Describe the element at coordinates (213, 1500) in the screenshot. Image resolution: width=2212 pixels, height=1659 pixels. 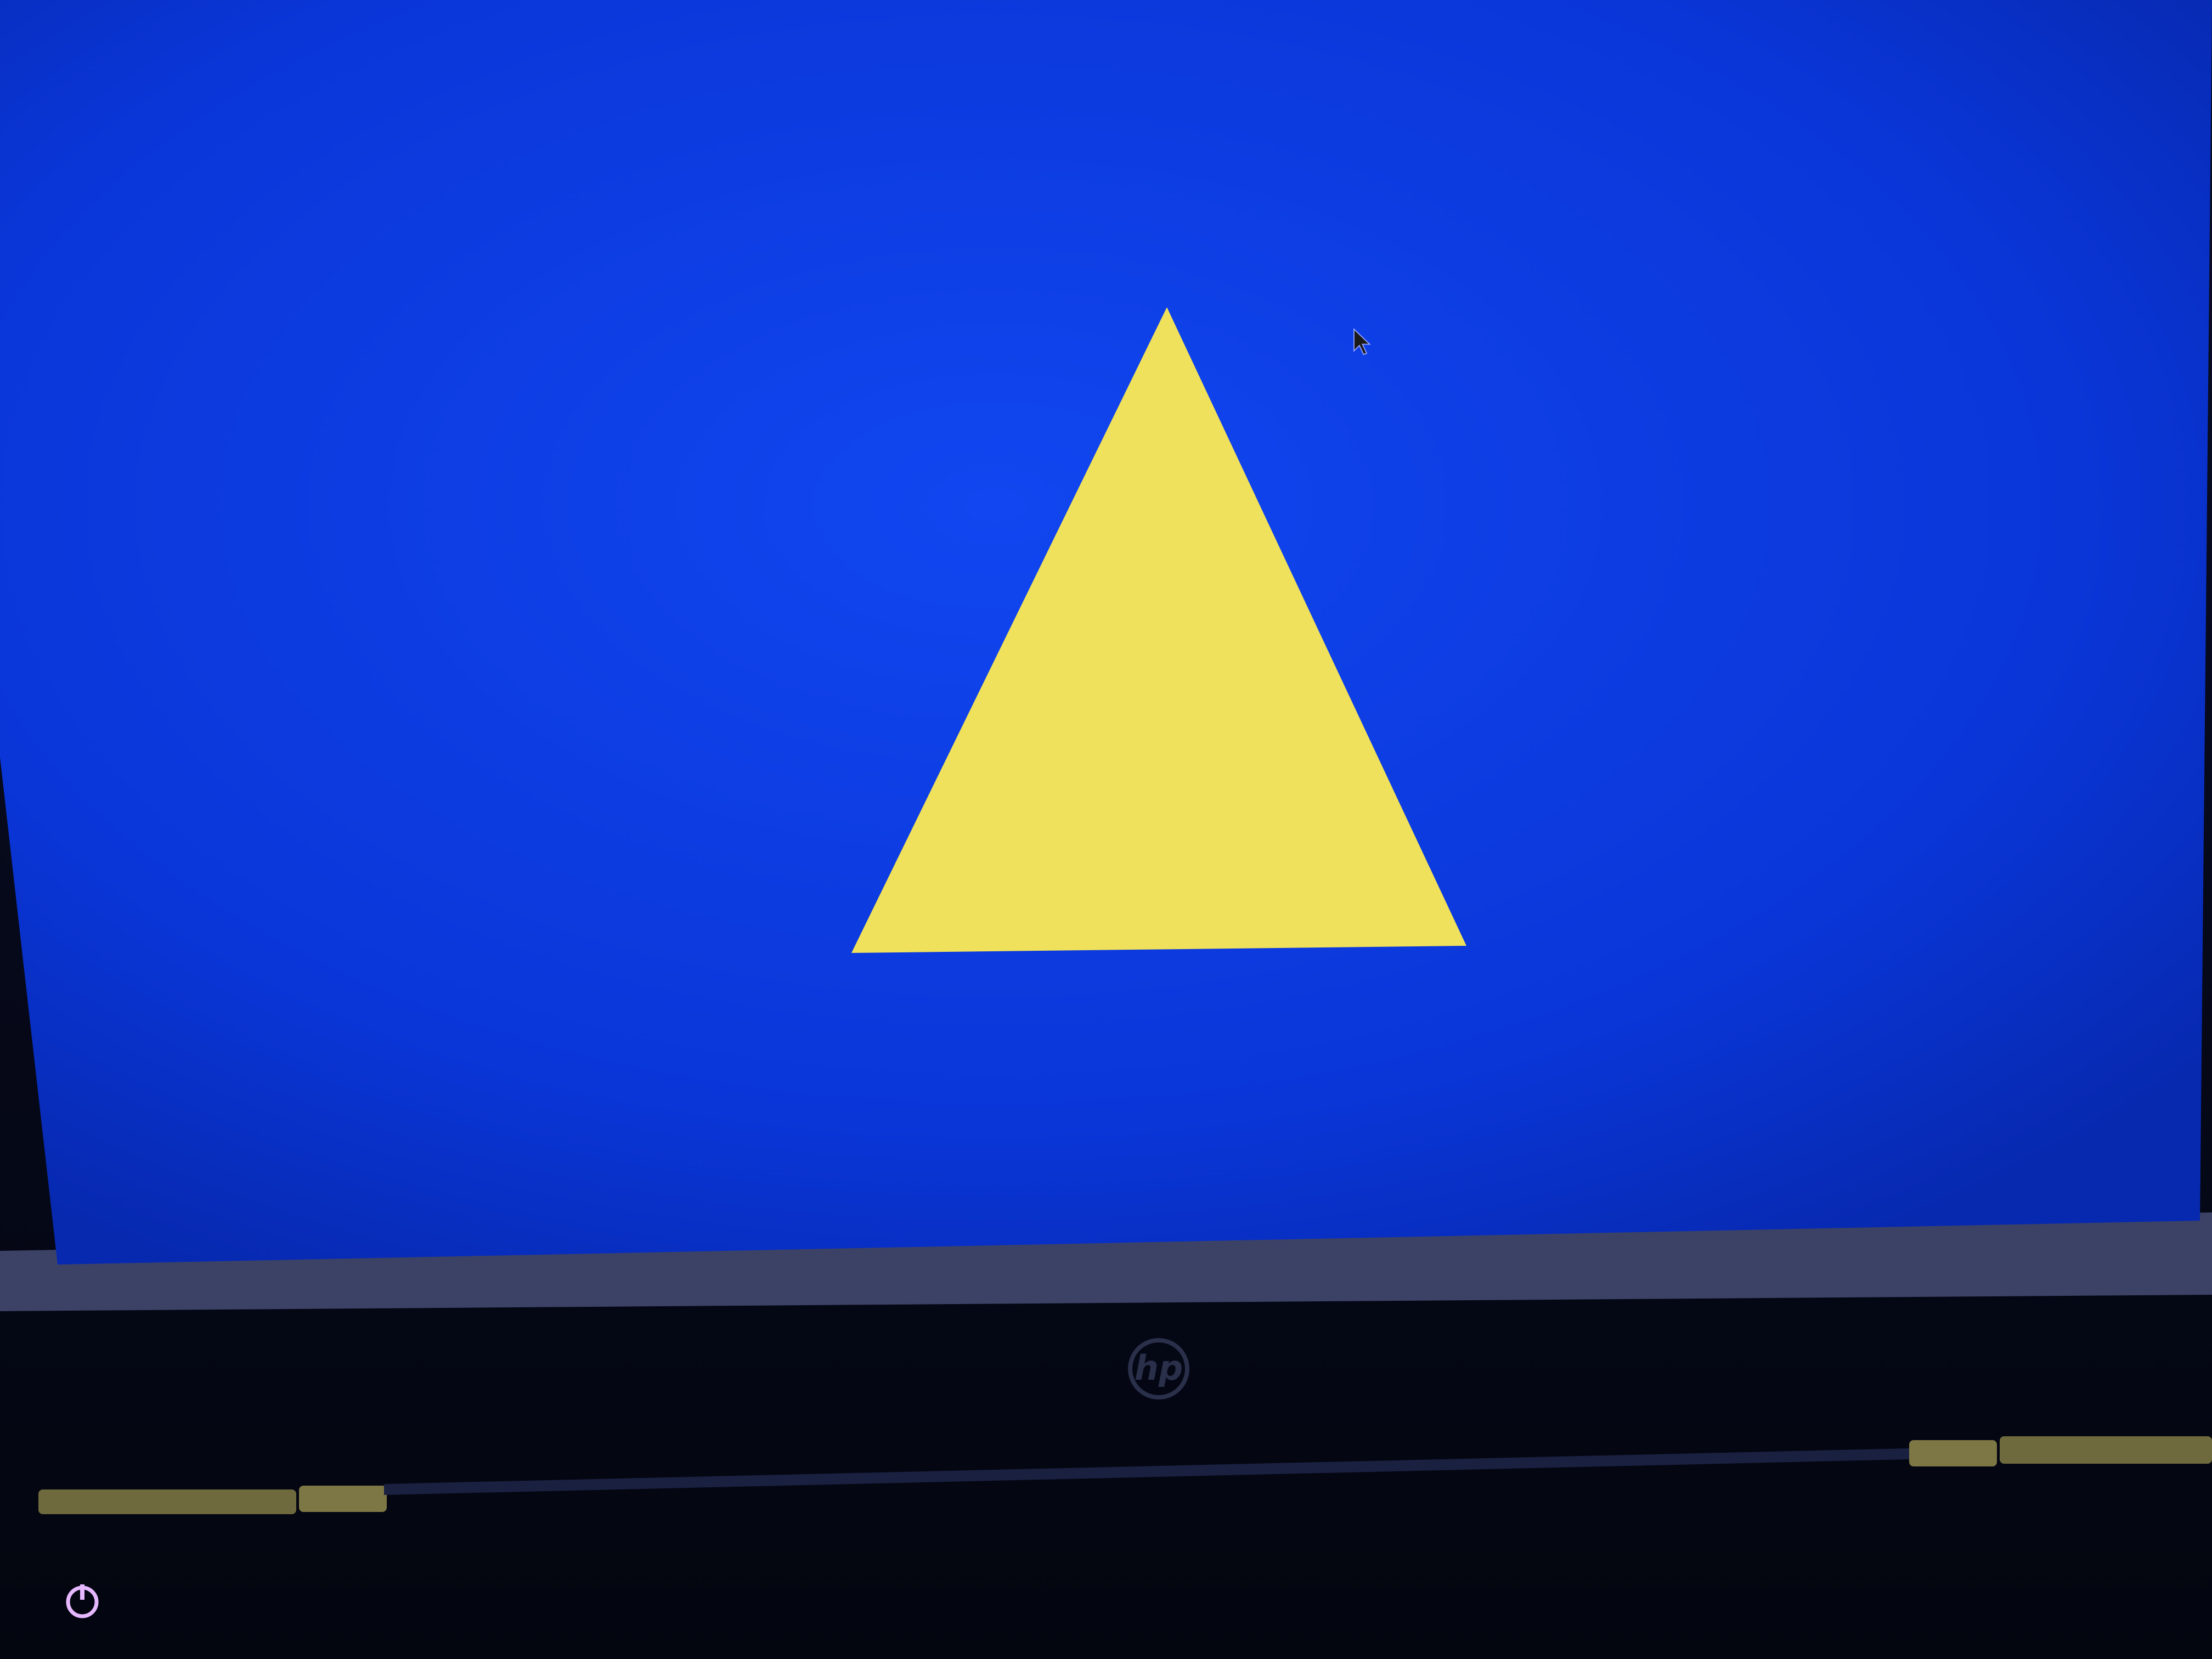
I see `left-hinge` at that location.